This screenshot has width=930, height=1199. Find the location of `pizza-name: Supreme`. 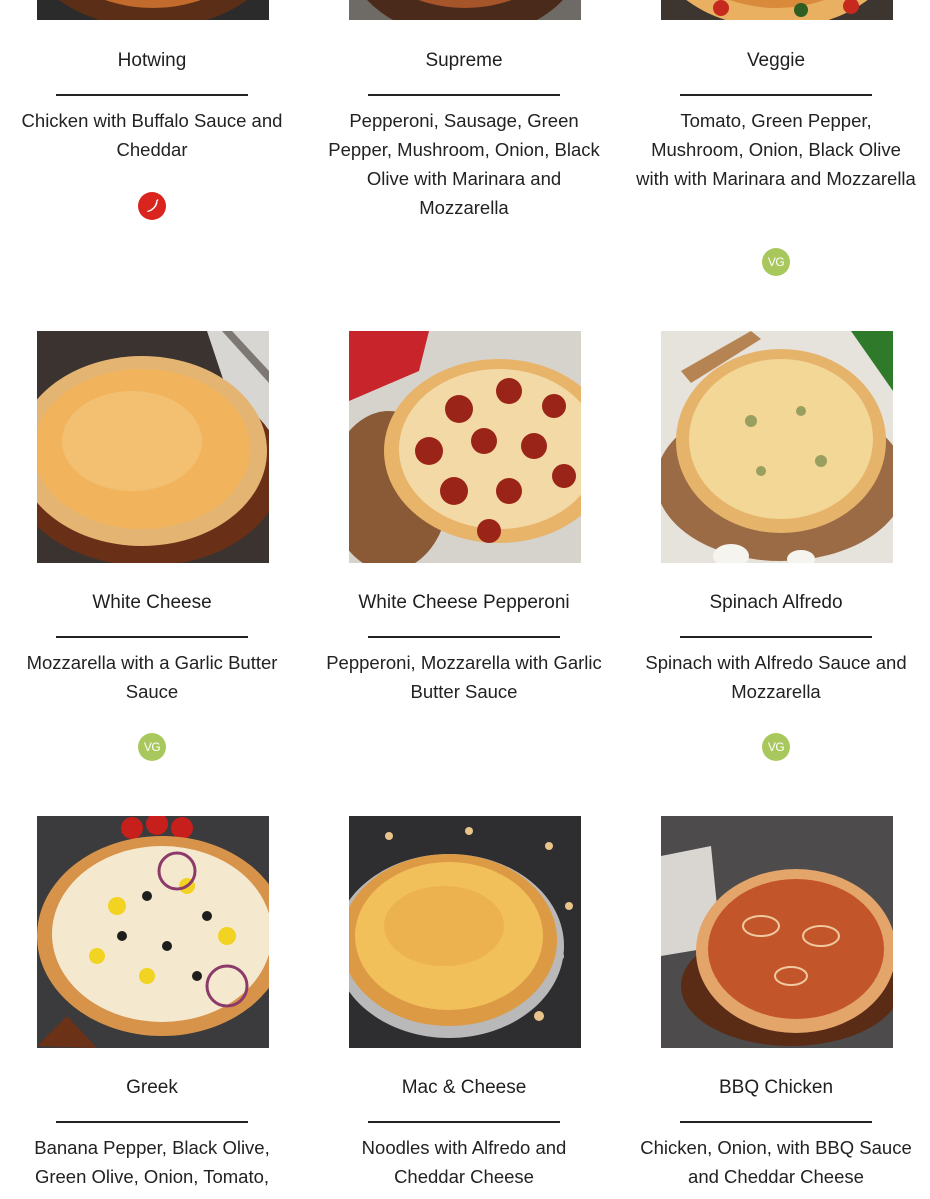

pizza-name: Supreme is located at coordinates (464, 60).